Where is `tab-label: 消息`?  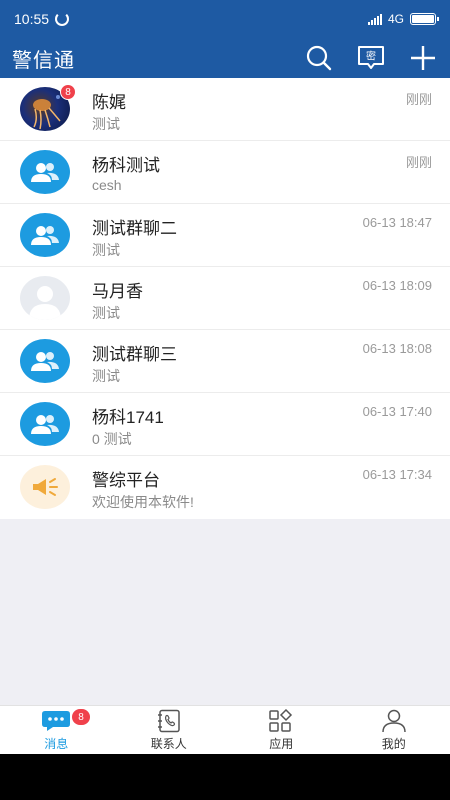 tab-label: 消息 is located at coordinates (56, 743).